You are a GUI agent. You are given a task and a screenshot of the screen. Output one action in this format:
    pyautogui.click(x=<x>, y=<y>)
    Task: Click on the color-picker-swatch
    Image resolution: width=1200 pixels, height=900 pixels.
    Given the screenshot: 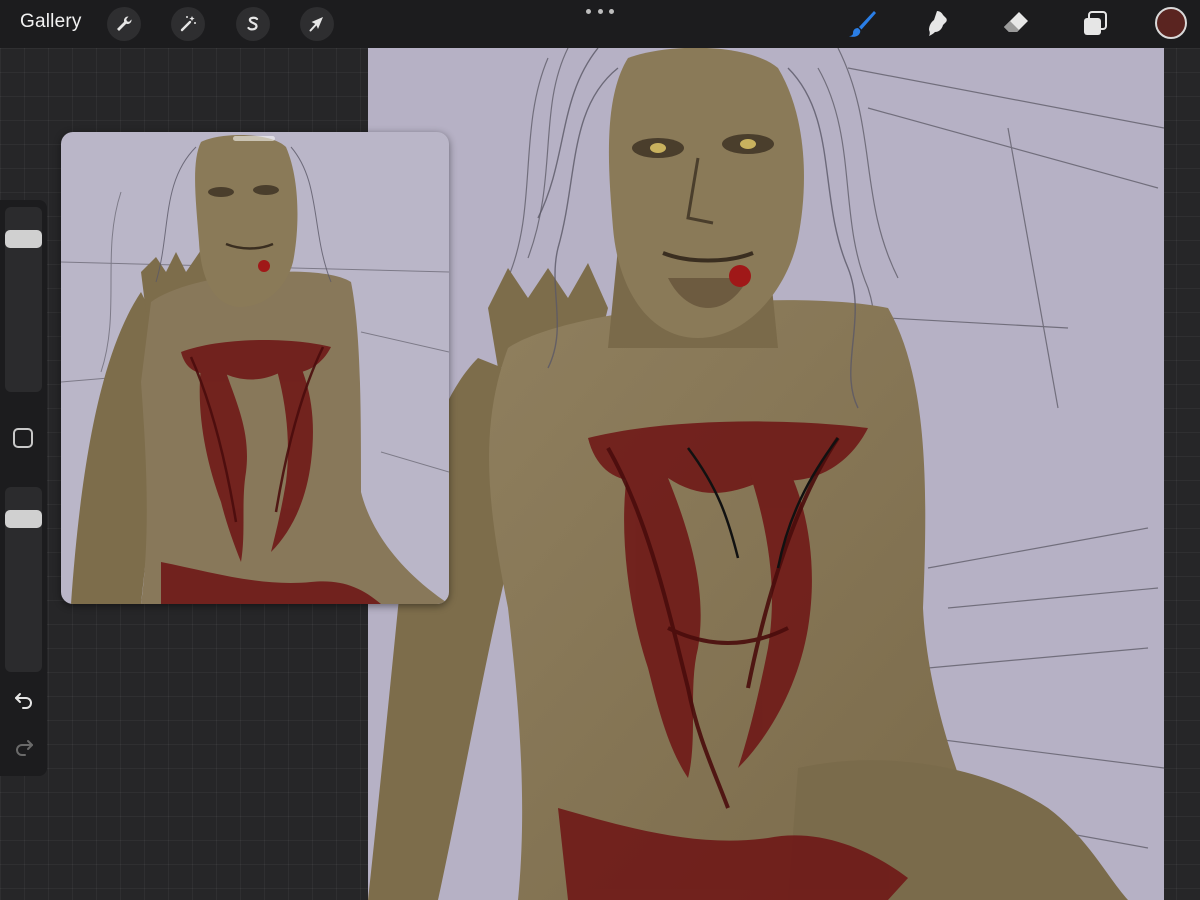 What is the action you would take?
    pyautogui.click(x=1171, y=23)
    